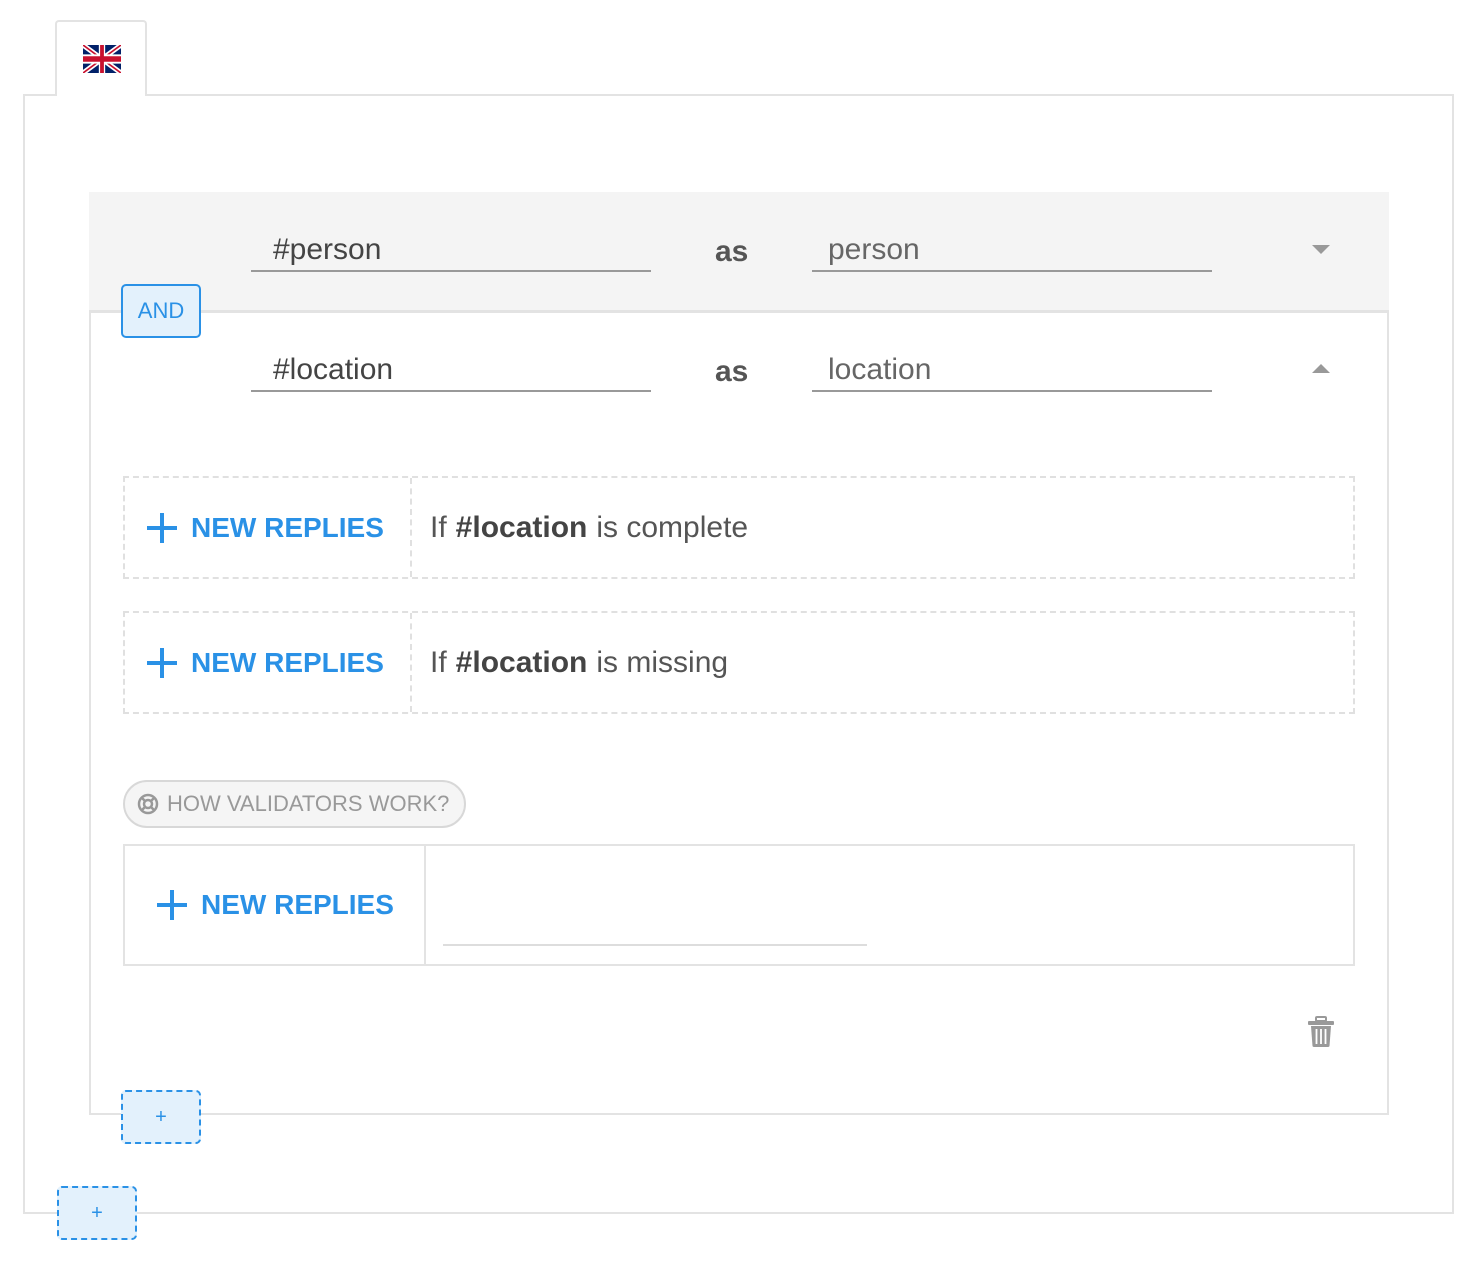  Describe the element at coordinates (97, 1213) in the screenshot. I see `add-block-button: +` at that location.